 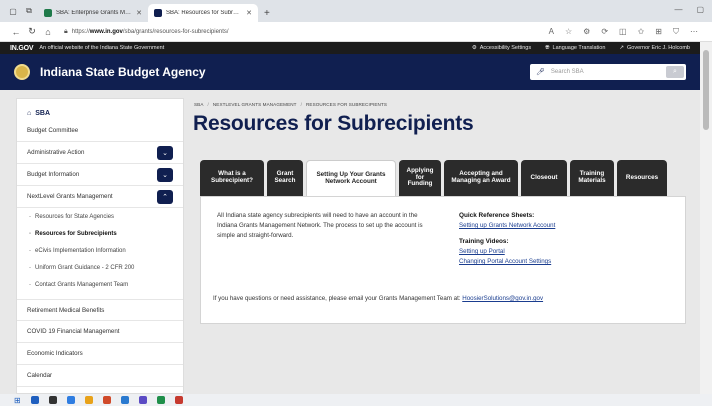 I want to click on sidebar-subitem: - Resources for State Agencies, so click(x=100, y=216).